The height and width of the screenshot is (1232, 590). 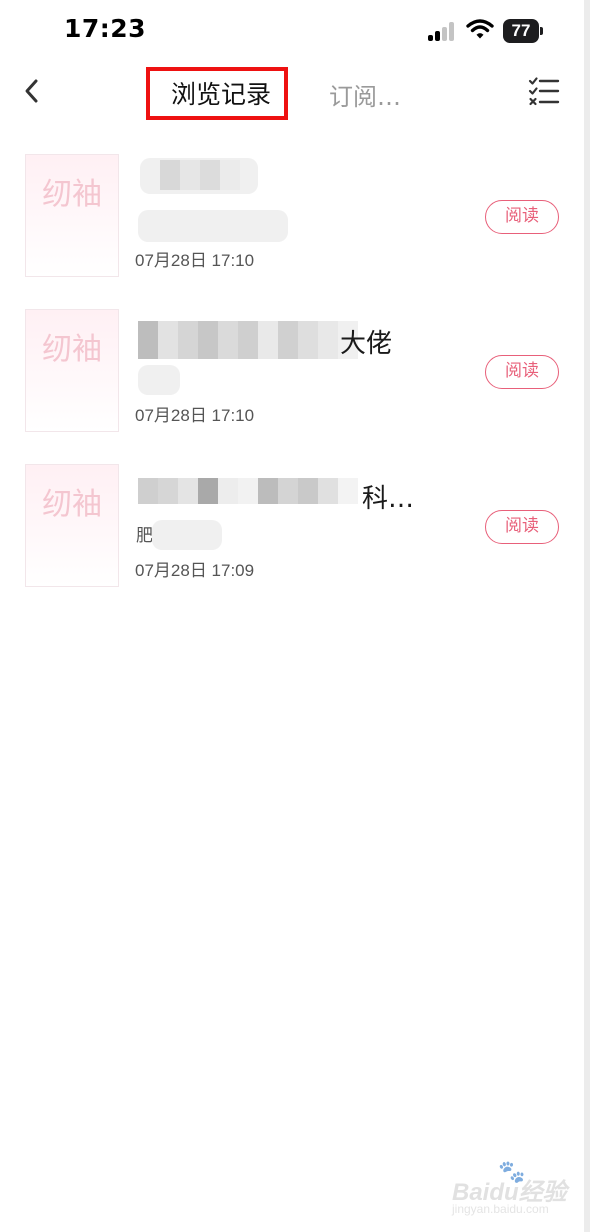 I want to click on screen-edge, so click(x=587, y=616).